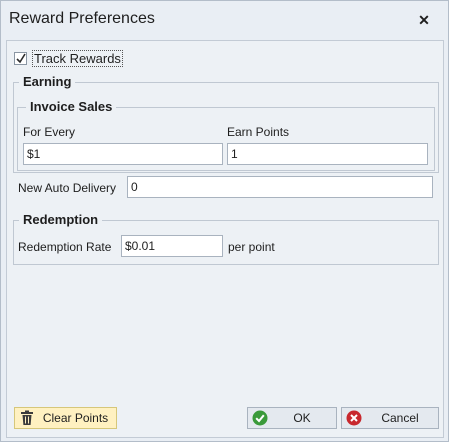 This screenshot has width=449, height=442. Describe the element at coordinates (280, 187) in the screenshot. I see `new-auto-delivery-input` at that location.